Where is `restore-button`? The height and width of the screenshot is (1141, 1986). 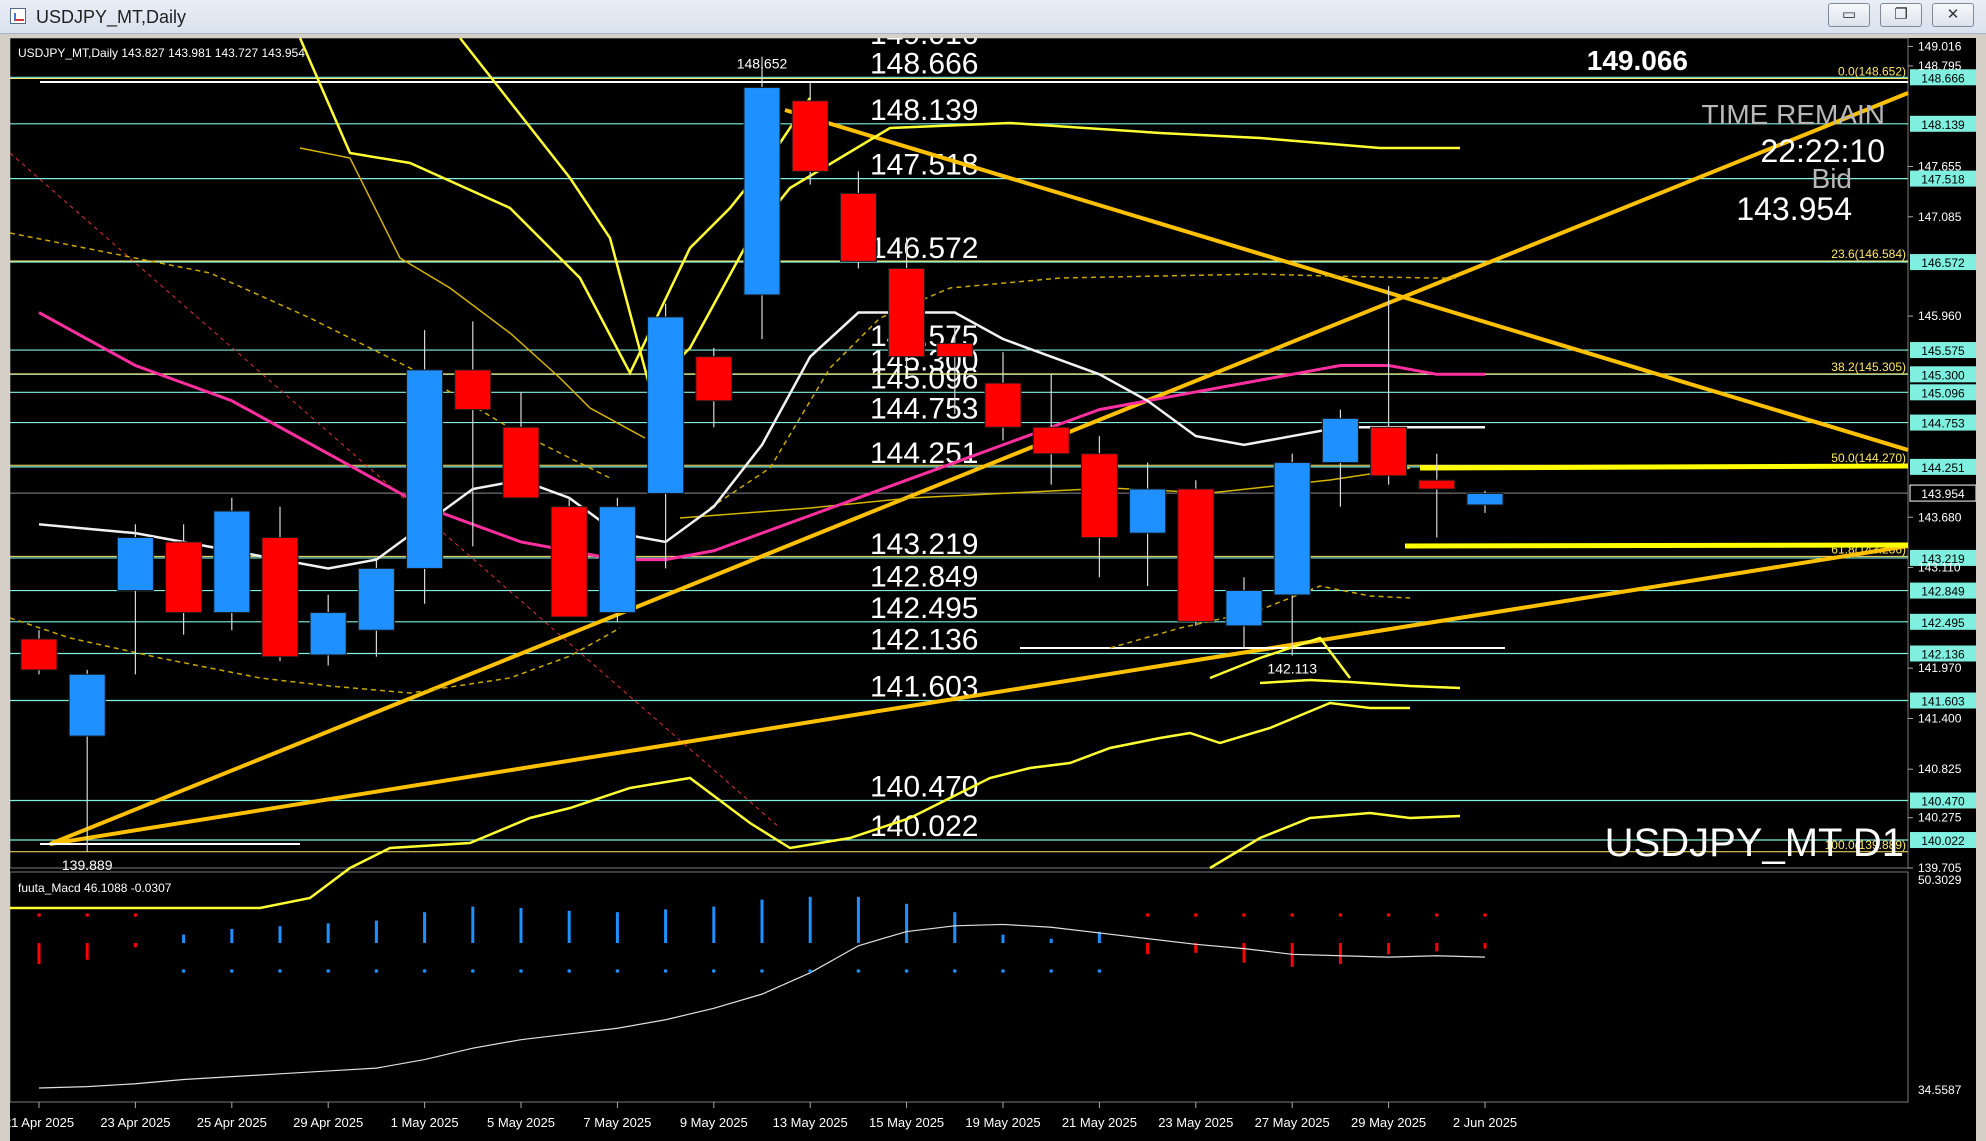 restore-button is located at coordinates (1901, 15).